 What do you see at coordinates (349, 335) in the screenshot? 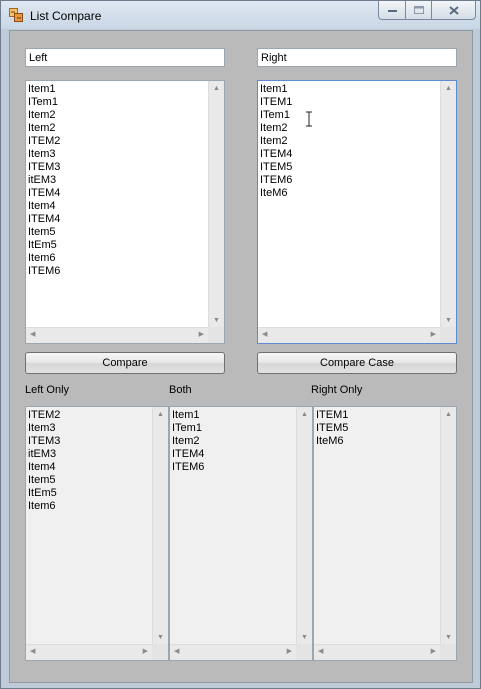
I see `right-list-hscroll: ◀ ▶` at bounding box center [349, 335].